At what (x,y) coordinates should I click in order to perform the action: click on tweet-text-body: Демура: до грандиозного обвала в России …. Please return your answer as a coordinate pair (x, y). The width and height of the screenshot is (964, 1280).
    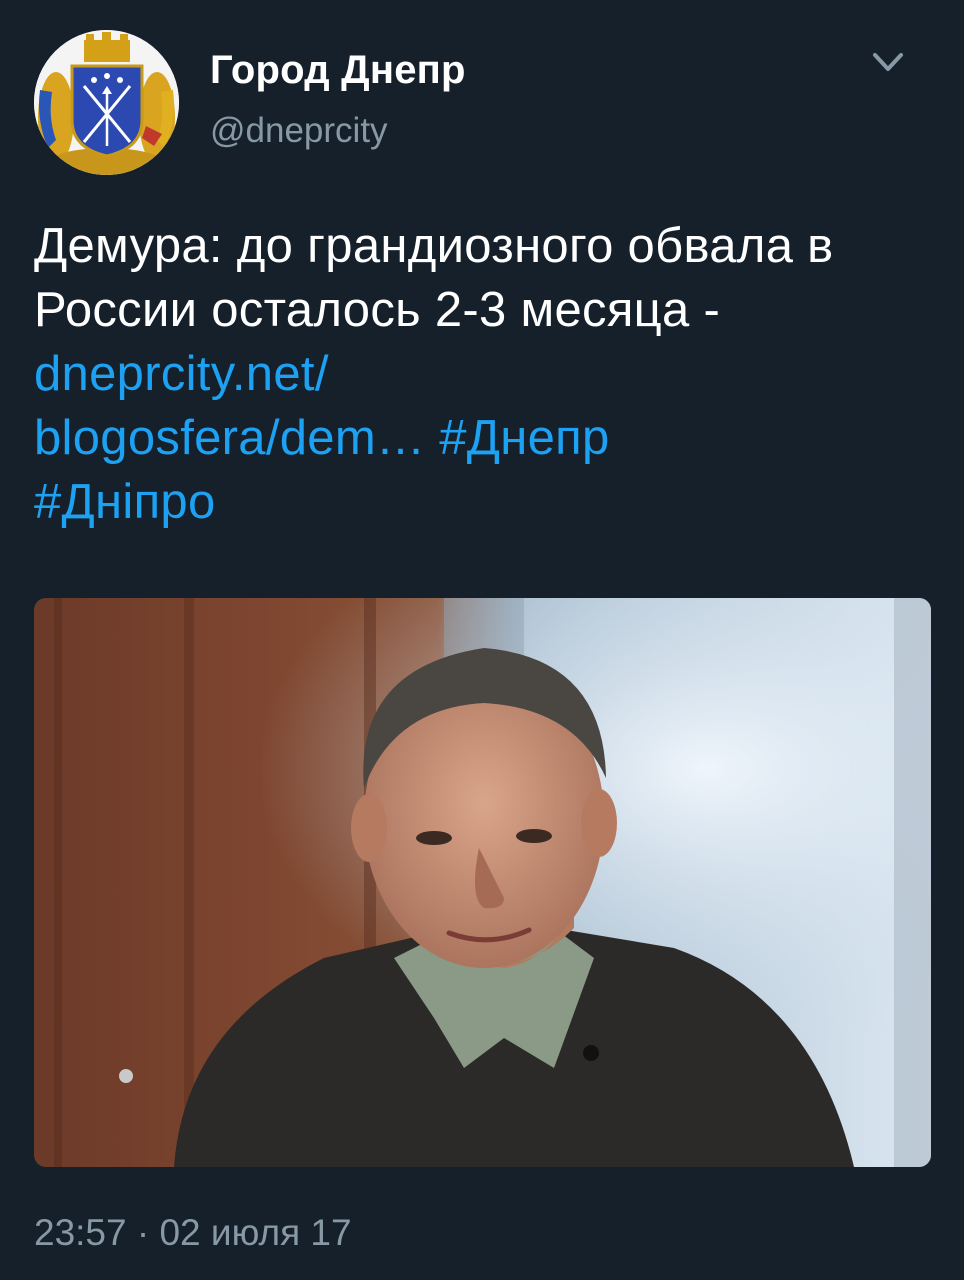
    Looking at the image, I should click on (434, 278).